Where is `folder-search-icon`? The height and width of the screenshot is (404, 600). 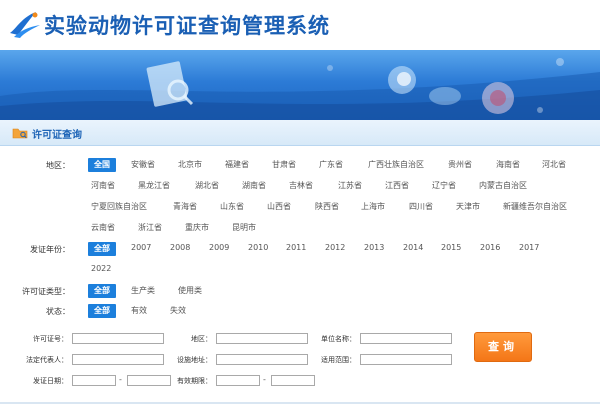 folder-search-icon is located at coordinates (20, 133).